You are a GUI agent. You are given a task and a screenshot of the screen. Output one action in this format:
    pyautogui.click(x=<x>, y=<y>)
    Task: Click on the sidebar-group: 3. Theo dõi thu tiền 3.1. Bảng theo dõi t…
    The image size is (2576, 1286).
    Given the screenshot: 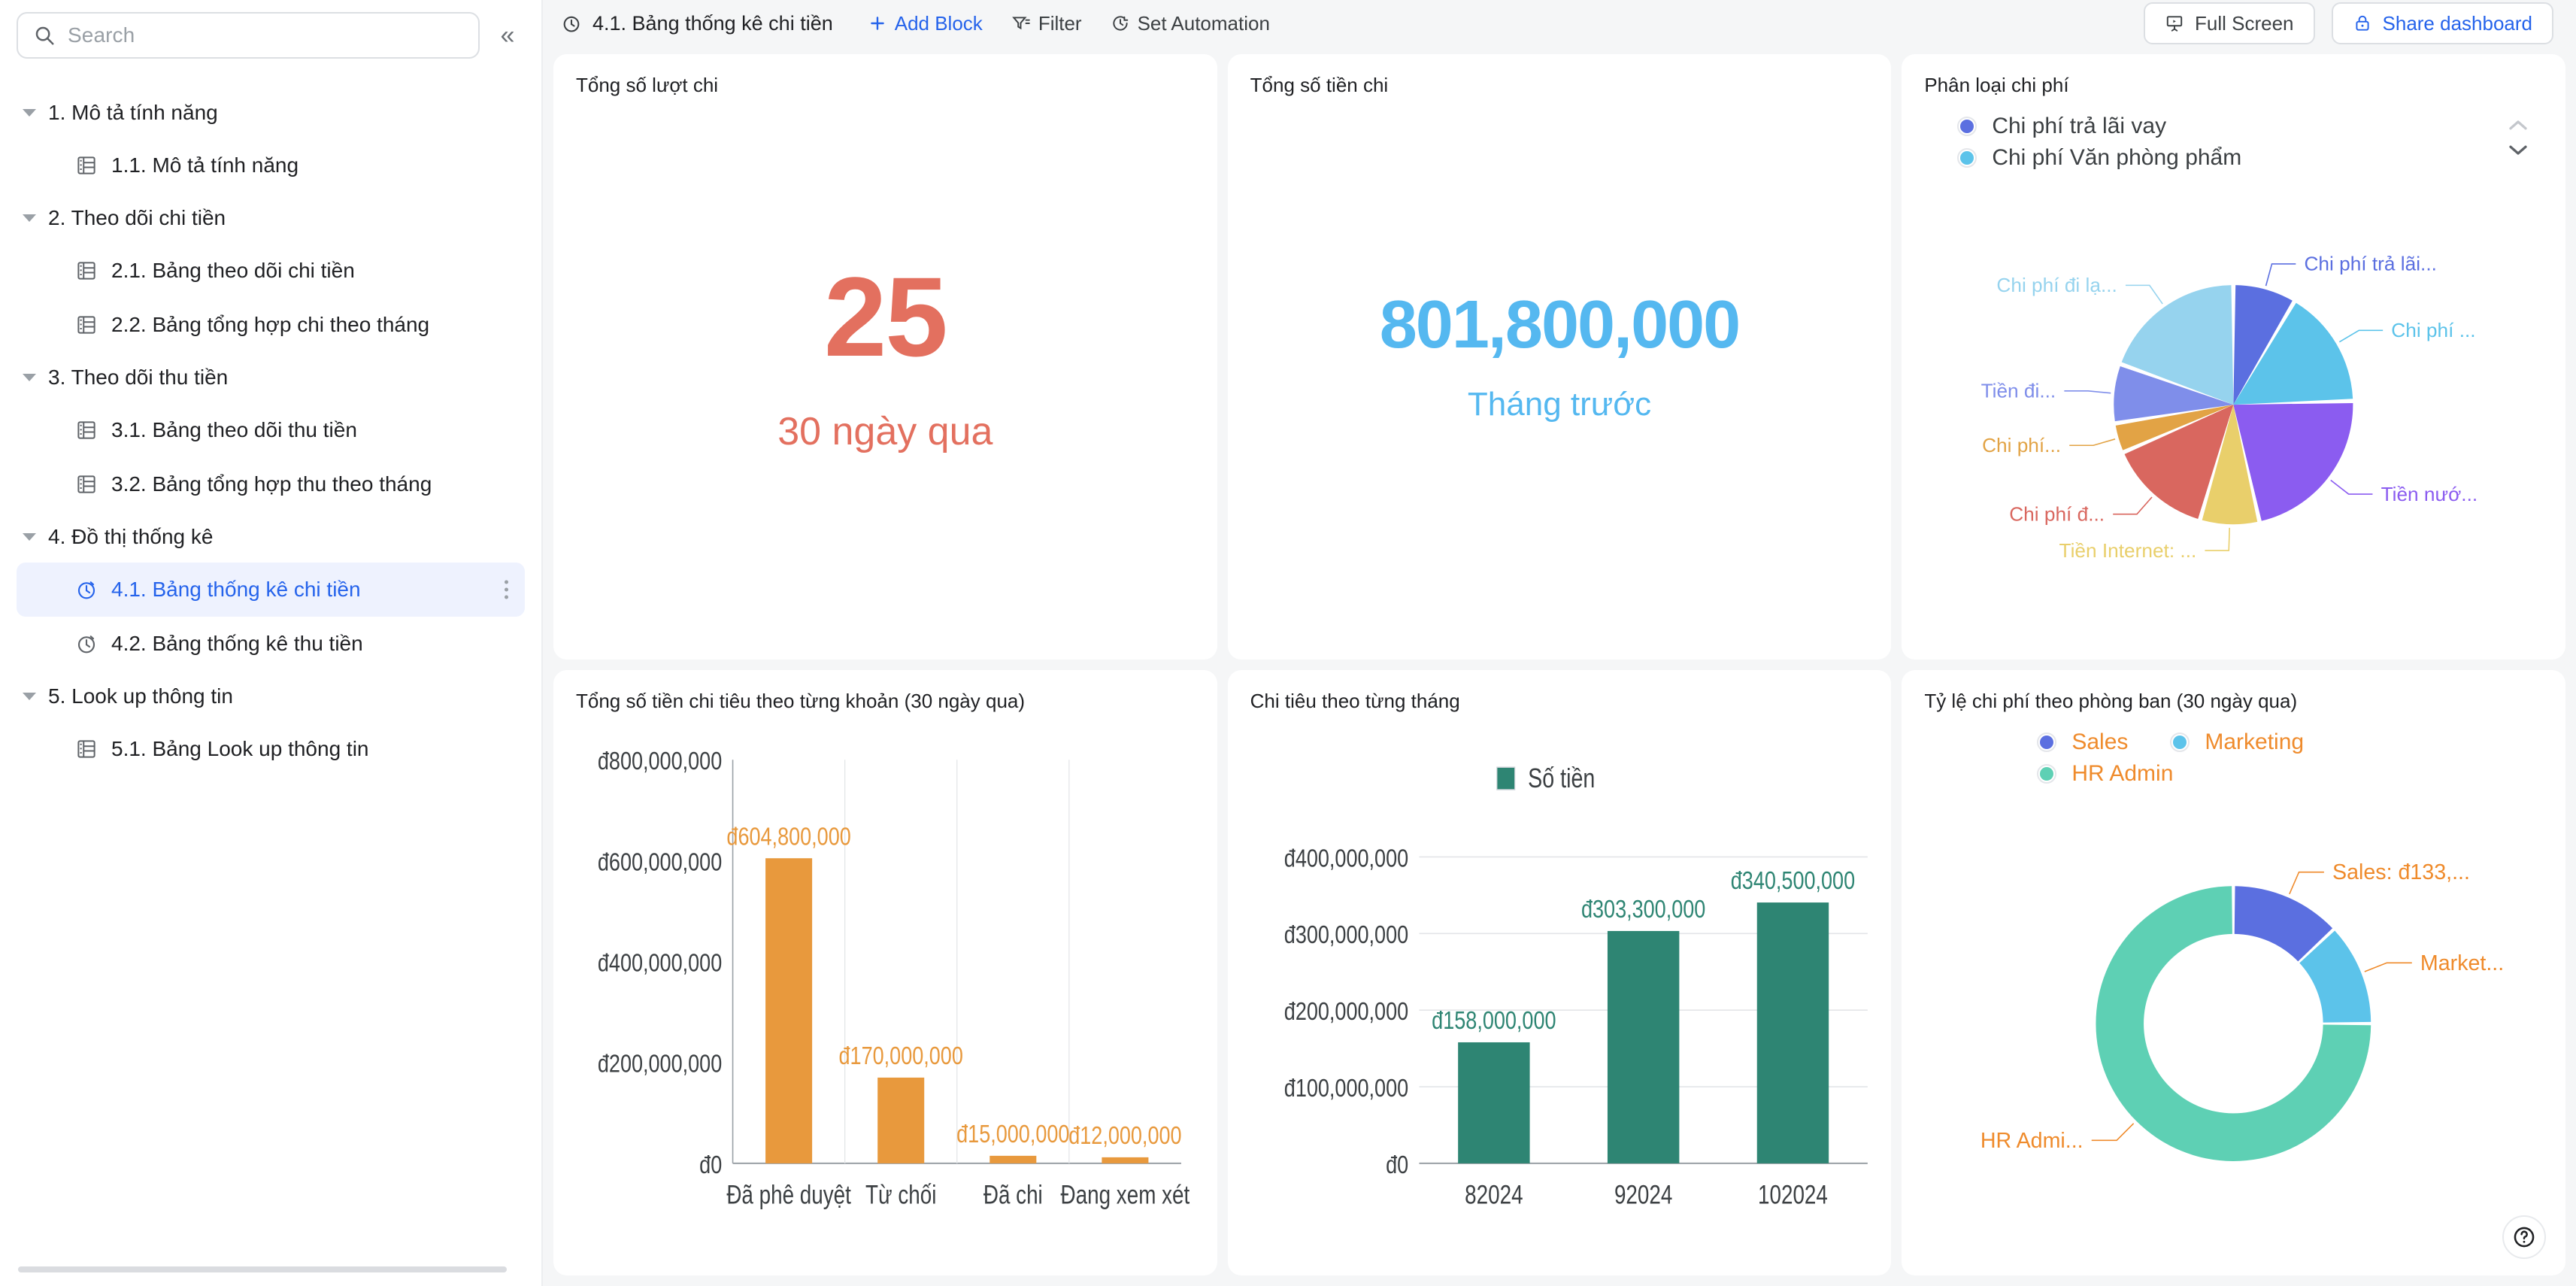 What is the action you would take?
    pyautogui.click(x=270, y=431)
    